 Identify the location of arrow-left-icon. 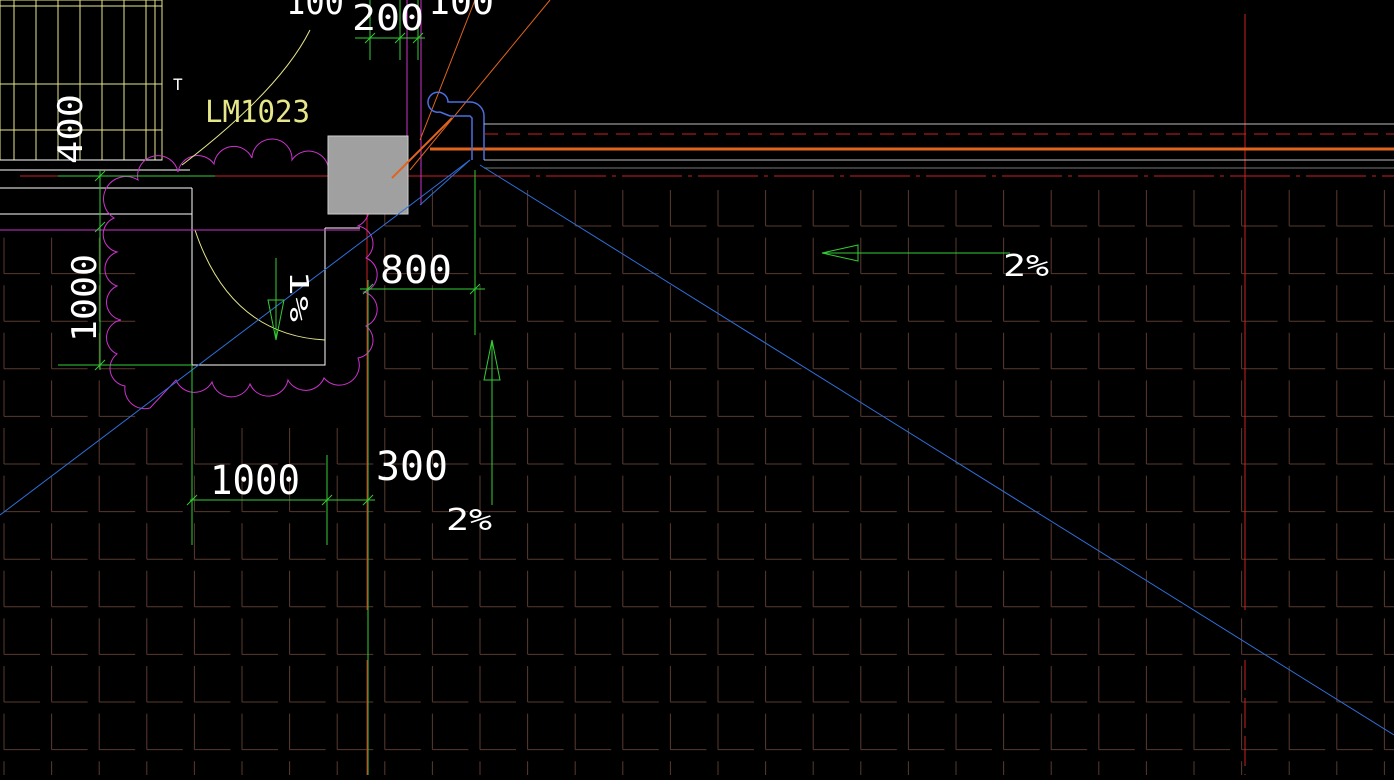
(915, 253).